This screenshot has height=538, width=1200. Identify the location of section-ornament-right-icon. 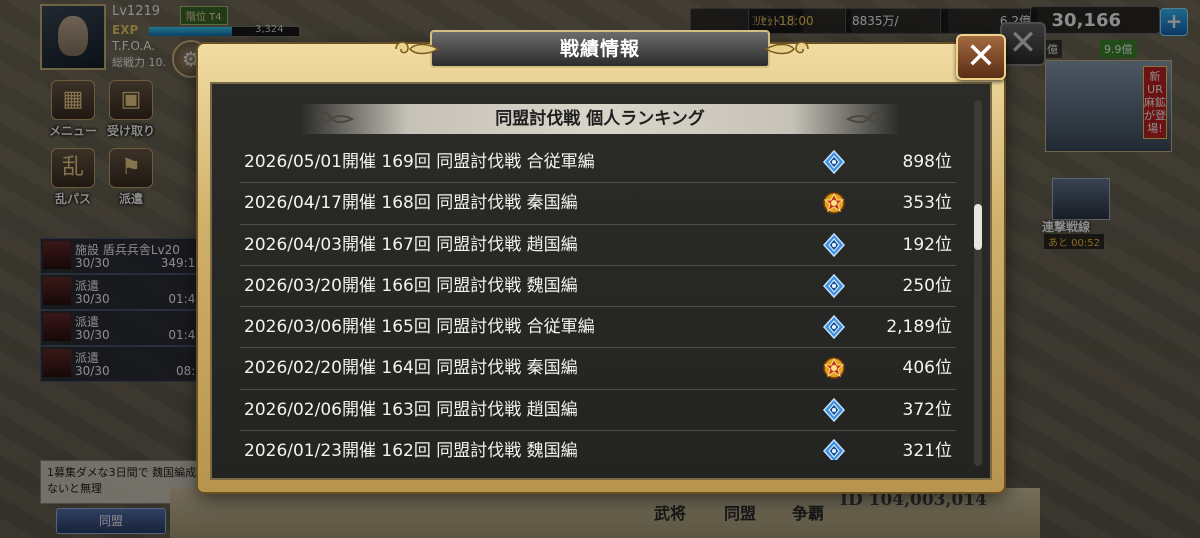
(865, 117).